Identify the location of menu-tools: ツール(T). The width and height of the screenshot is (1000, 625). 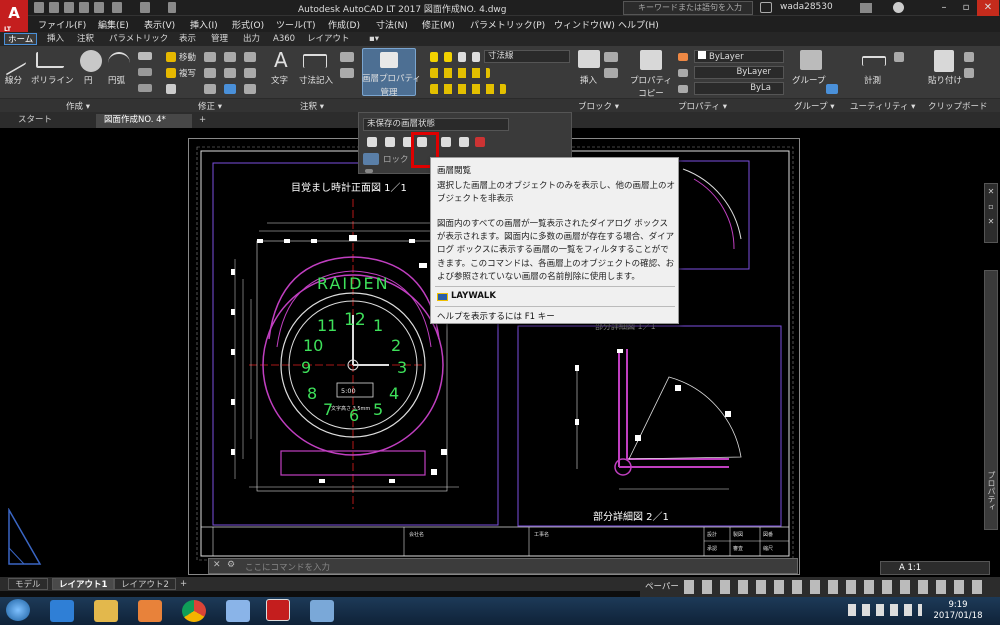
(296, 24).